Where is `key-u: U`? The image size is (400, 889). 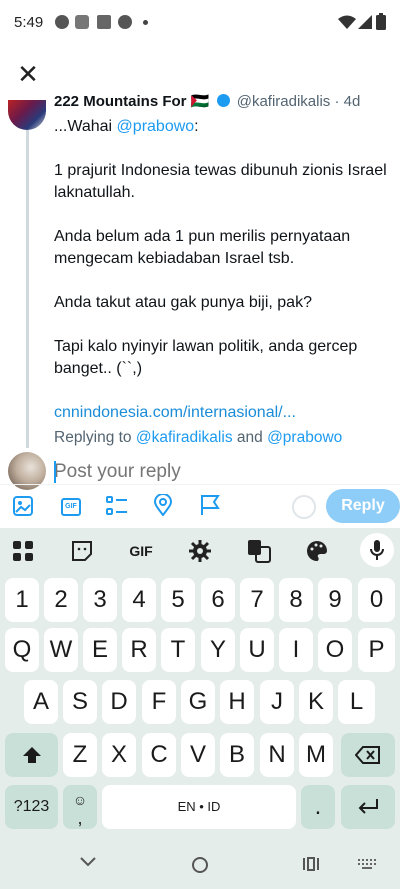 key-u: U is located at coordinates (257, 650).